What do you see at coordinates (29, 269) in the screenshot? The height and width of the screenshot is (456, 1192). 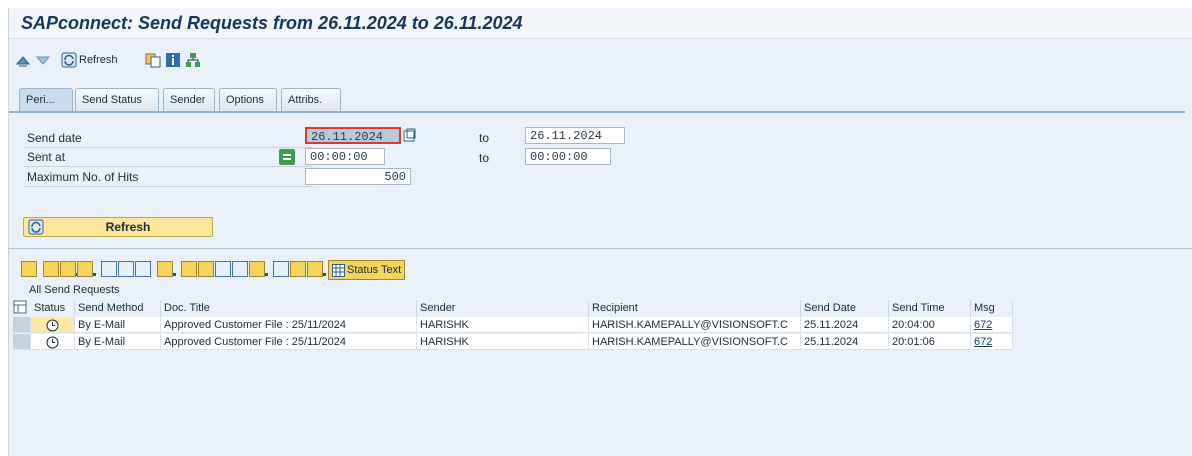 I see `details-icon` at bounding box center [29, 269].